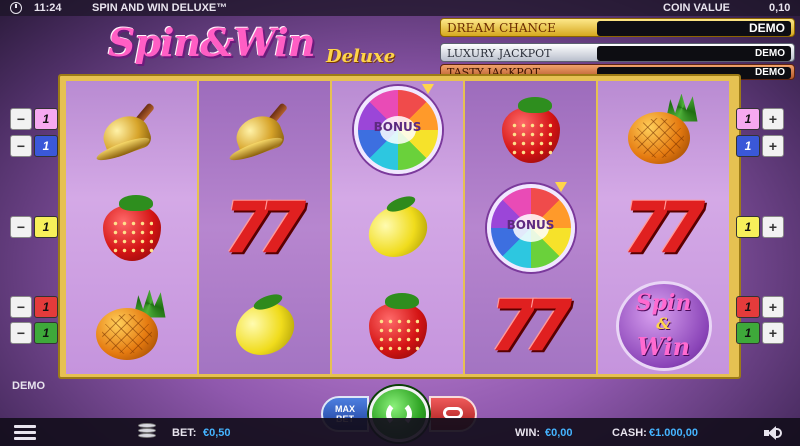  What do you see at coordinates (780, 8) in the screenshot?
I see `coin-value: 0,10` at bounding box center [780, 8].